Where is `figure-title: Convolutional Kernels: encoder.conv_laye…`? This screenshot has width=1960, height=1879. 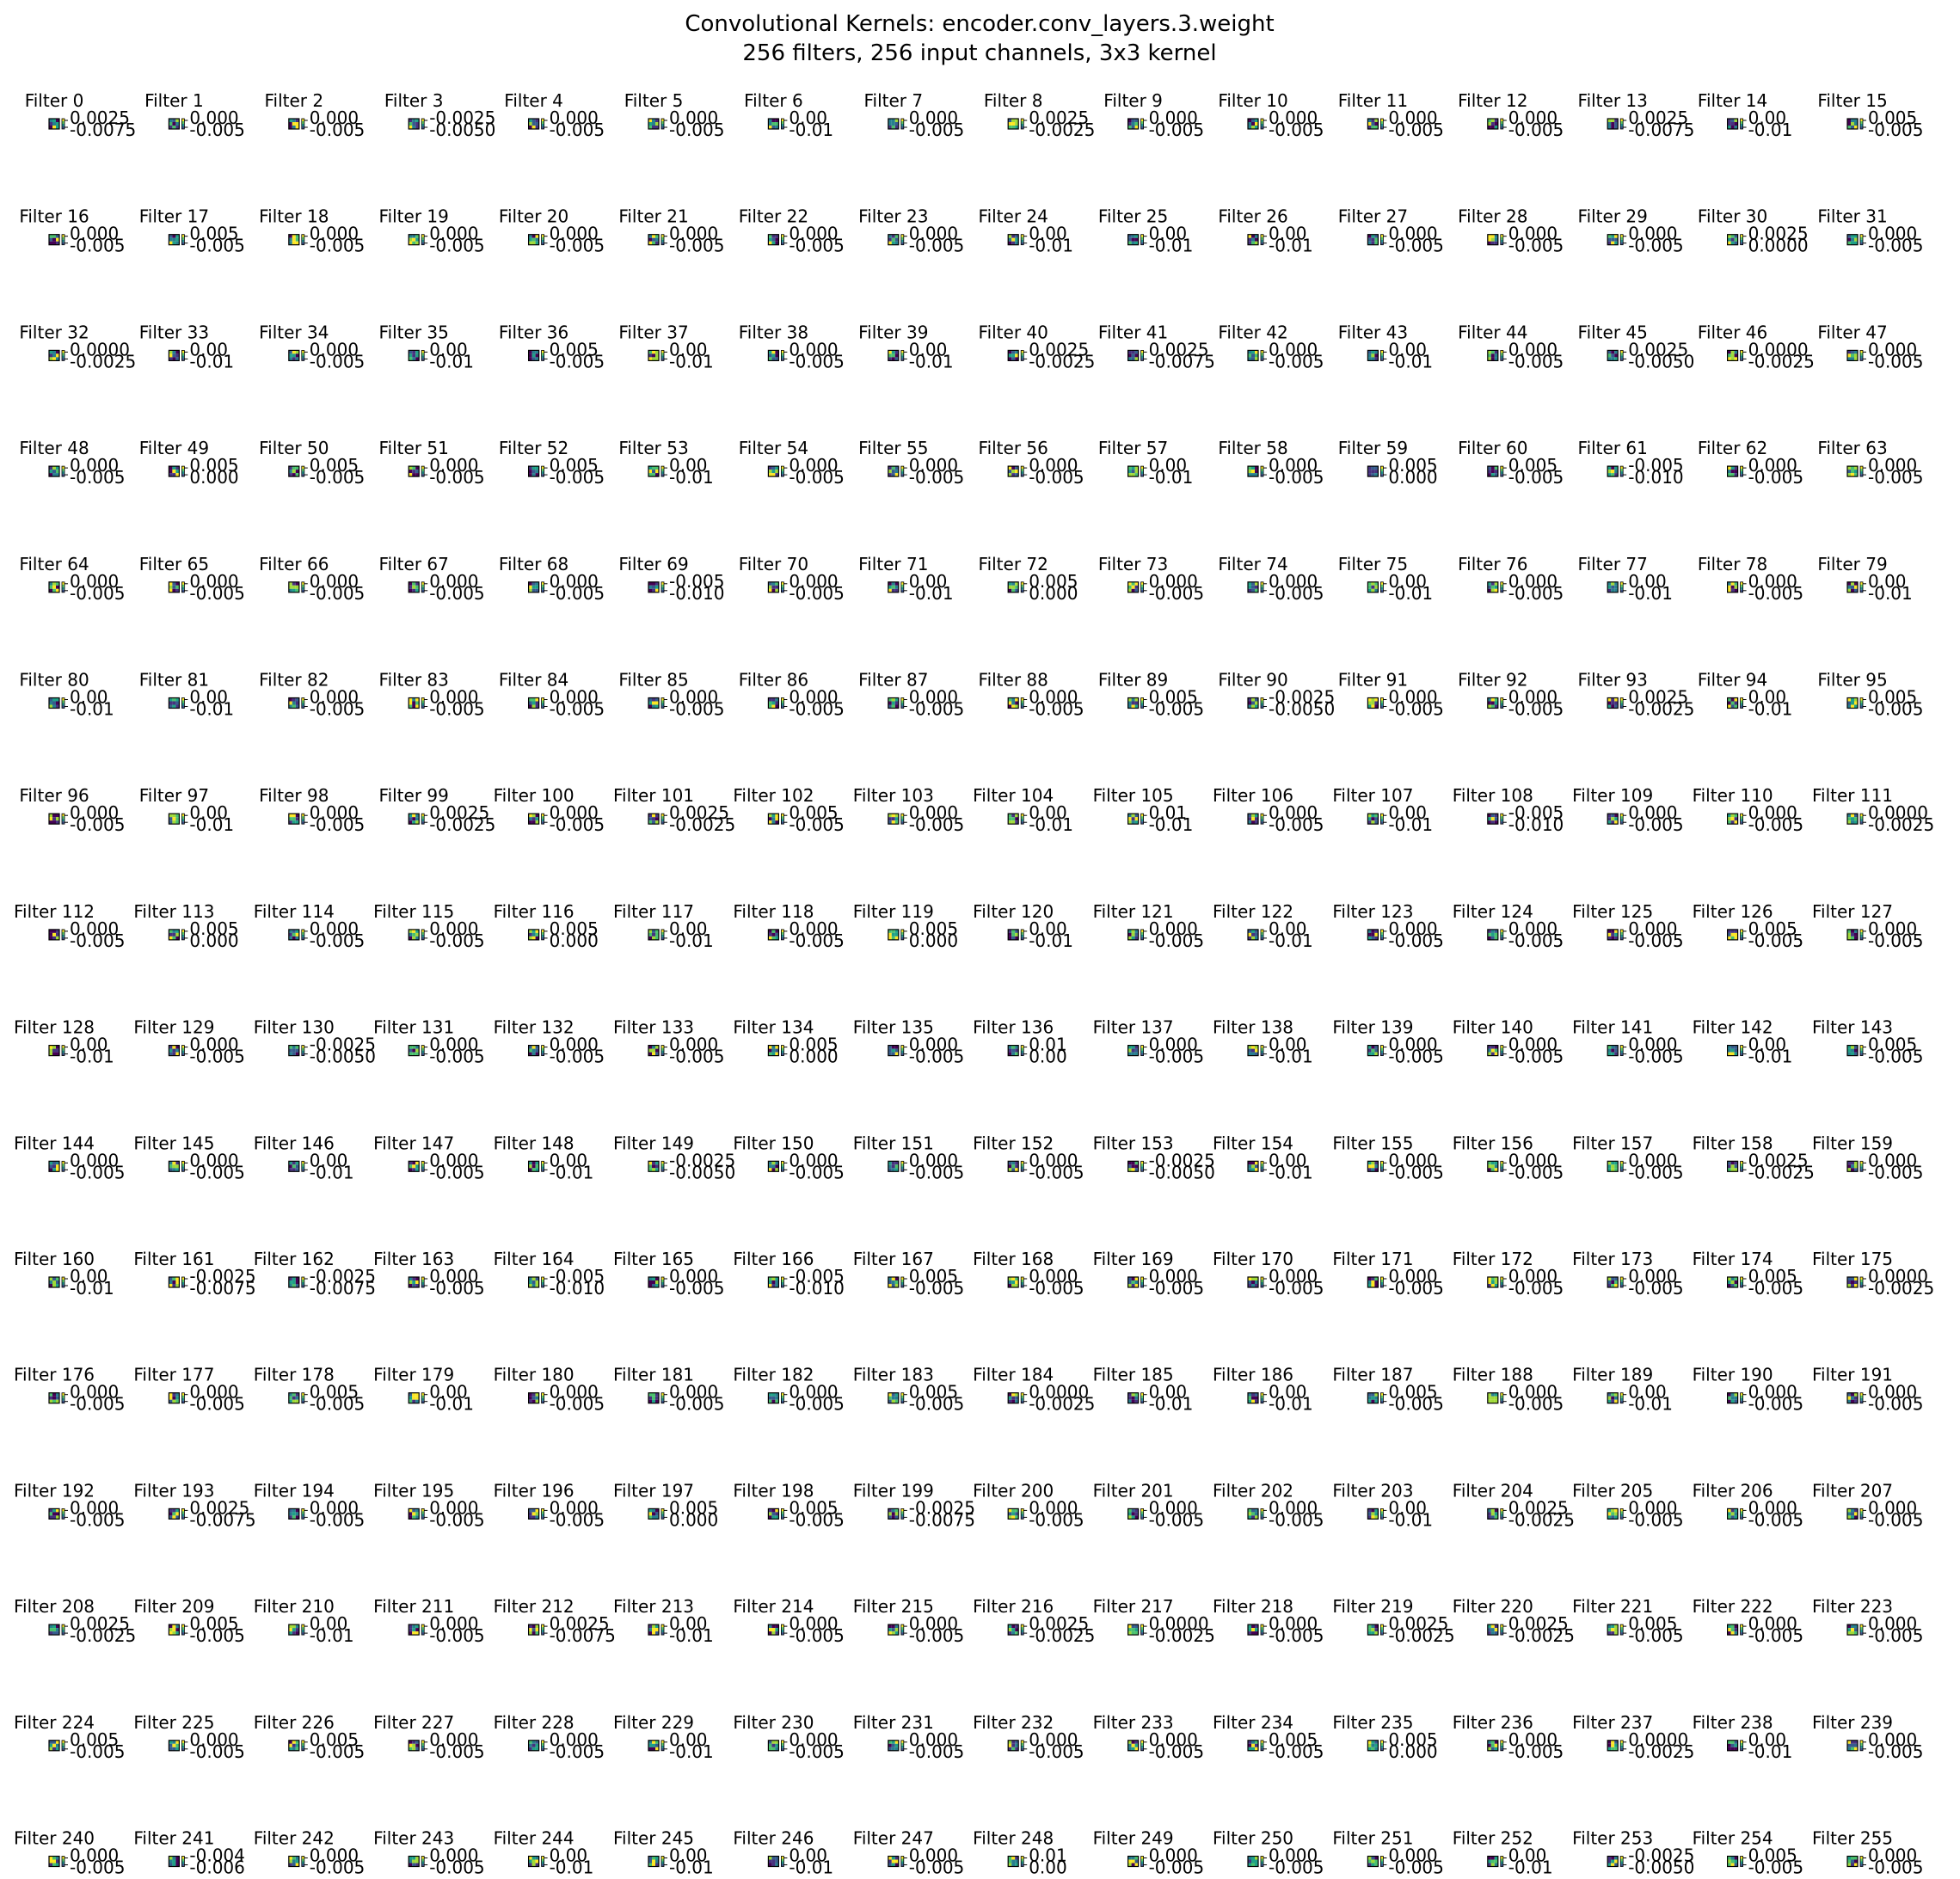 figure-title: Convolutional Kernels: encoder.conv_laye… is located at coordinates (979, 24).